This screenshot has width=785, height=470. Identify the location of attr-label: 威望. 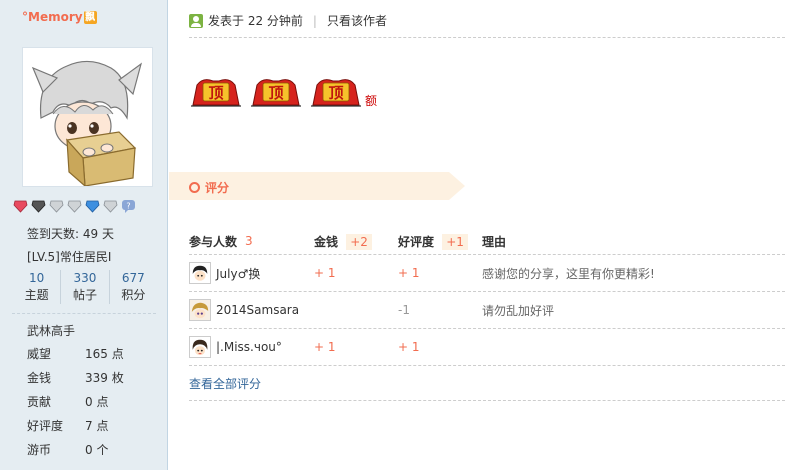
(39, 354).